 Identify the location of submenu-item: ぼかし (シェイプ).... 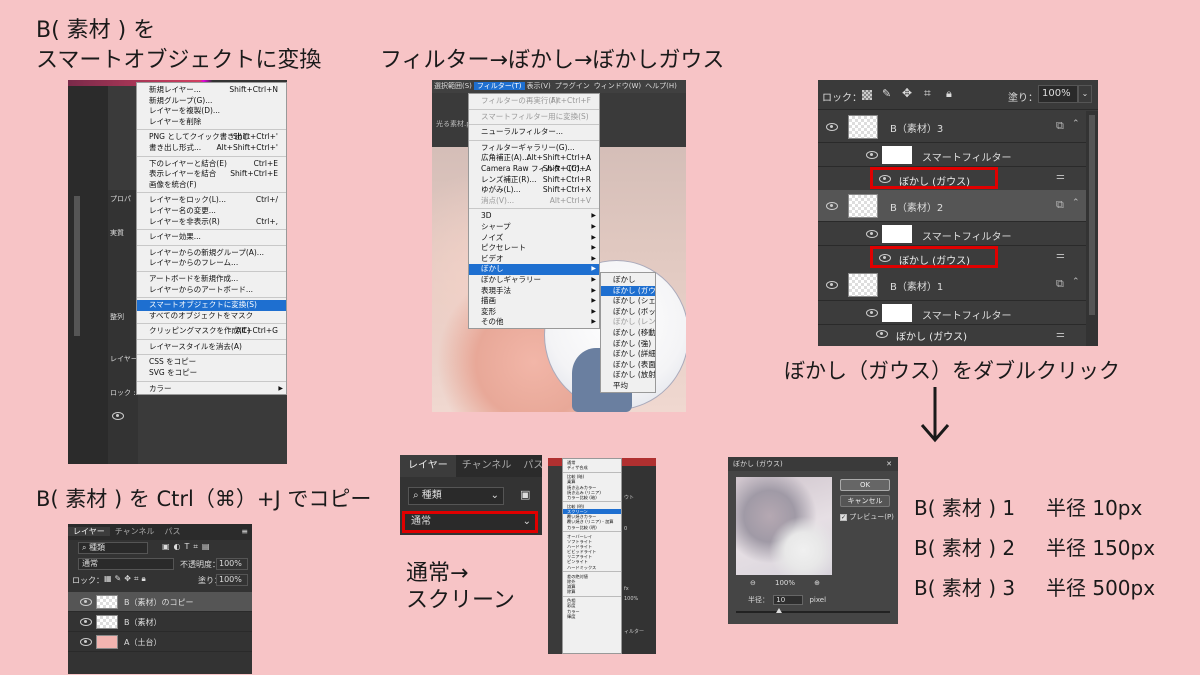
(628, 301).